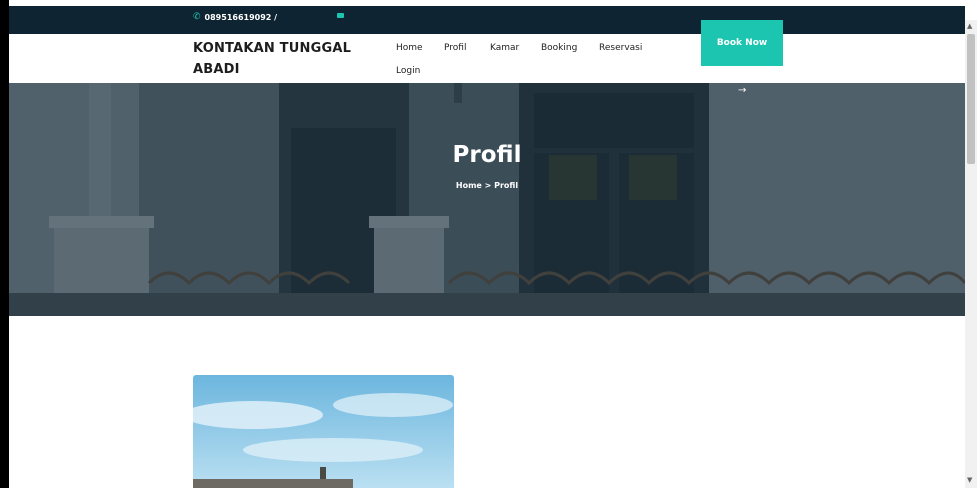 This screenshot has height=488, width=977. Describe the element at coordinates (504, 48) in the screenshot. I see `nav-kamar: Kamar` at that location.